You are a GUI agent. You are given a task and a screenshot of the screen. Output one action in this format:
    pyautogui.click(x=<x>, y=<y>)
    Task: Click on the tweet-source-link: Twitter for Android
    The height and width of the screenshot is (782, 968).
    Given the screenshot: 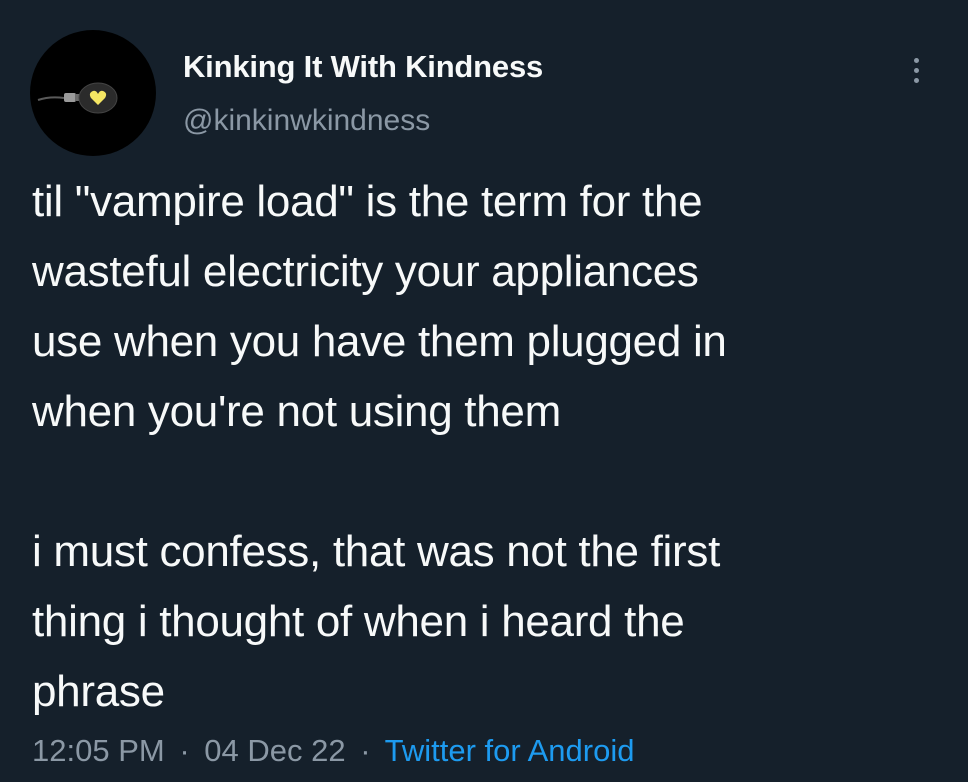 What is the action you would take?
    pyautogui.click(x=510, y=750)
    